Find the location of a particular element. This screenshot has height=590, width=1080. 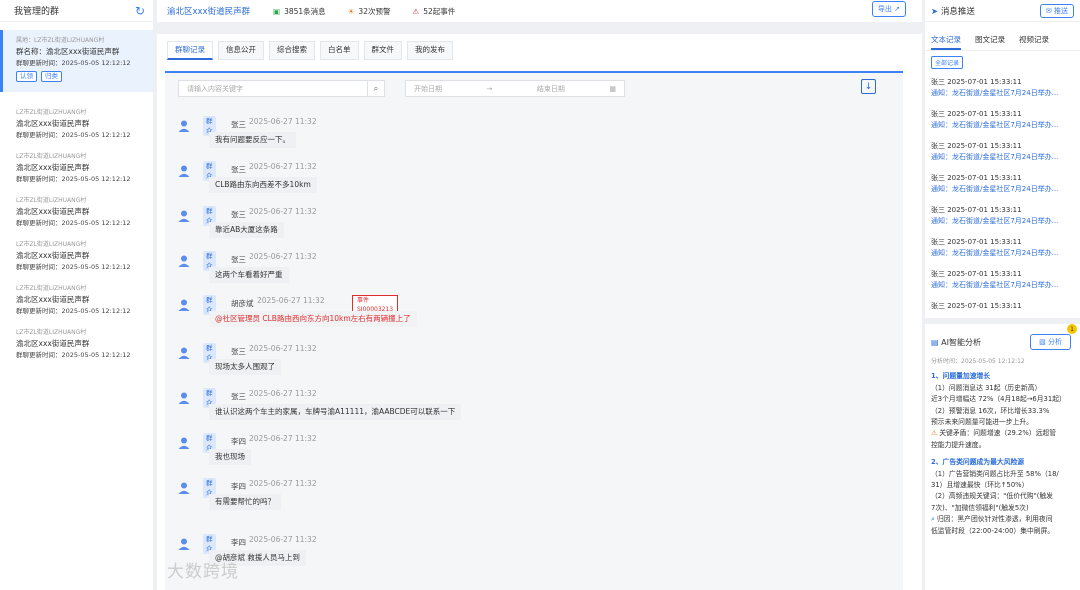

analyze-button: ▧ 分析 is located at coordinates (1050, 342).